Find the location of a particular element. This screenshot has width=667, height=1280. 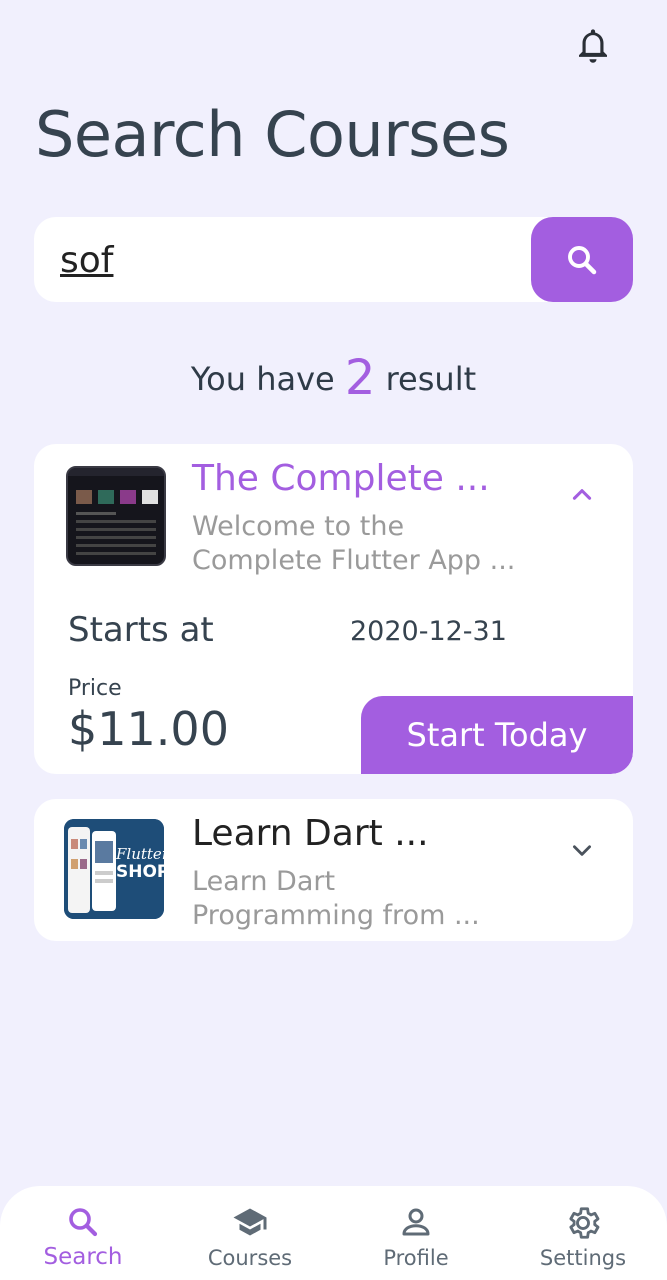

course-description-line1: Learn Dart is located at coordinates (264, 881).